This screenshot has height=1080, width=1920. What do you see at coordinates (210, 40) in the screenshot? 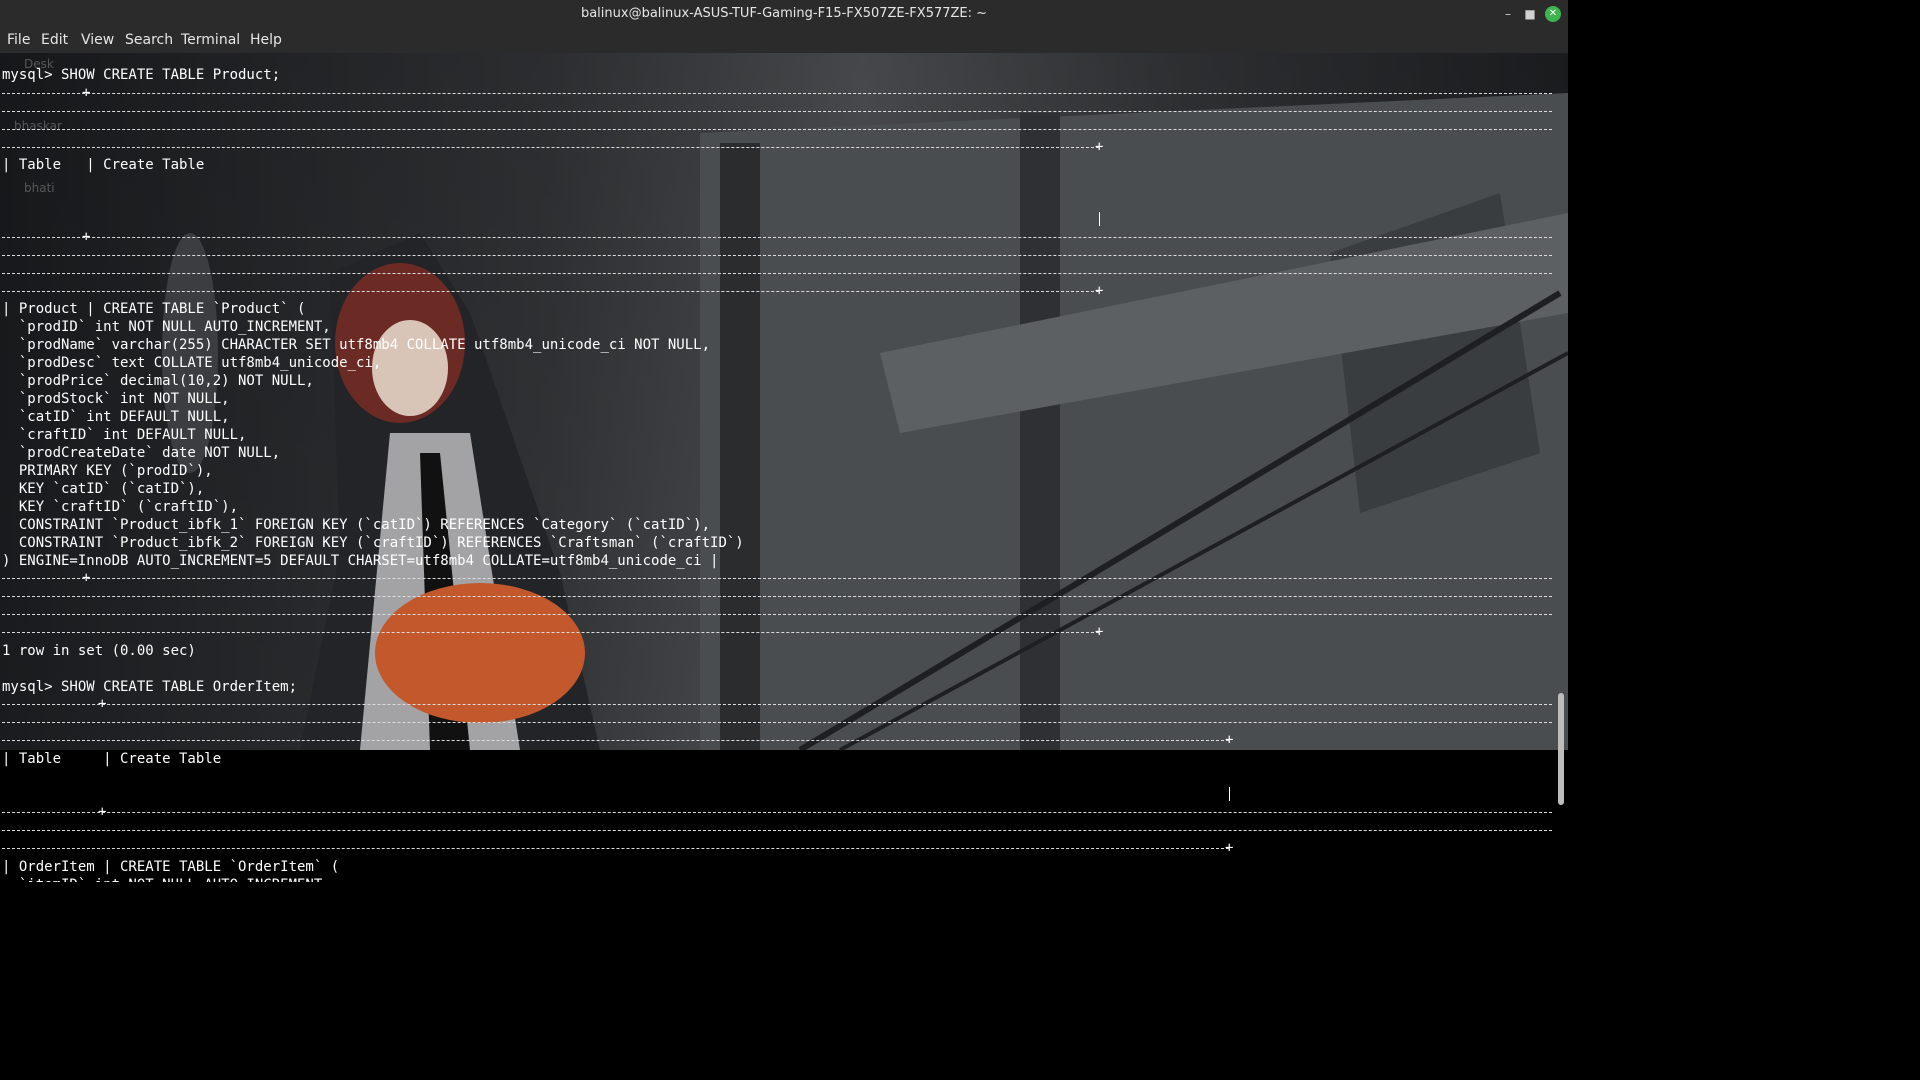
I see `menu-terminal: Terminal` at bounding box center [210, 40].